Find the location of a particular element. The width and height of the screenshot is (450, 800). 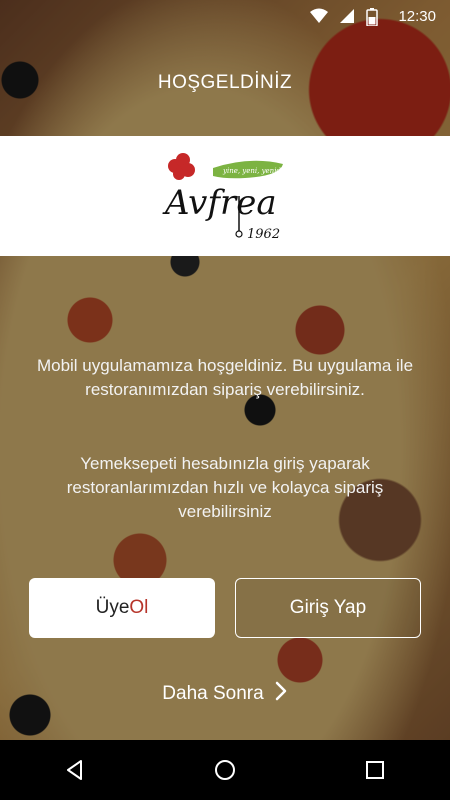

signup-label-accent: Ol is located at coordinates (139, 607).